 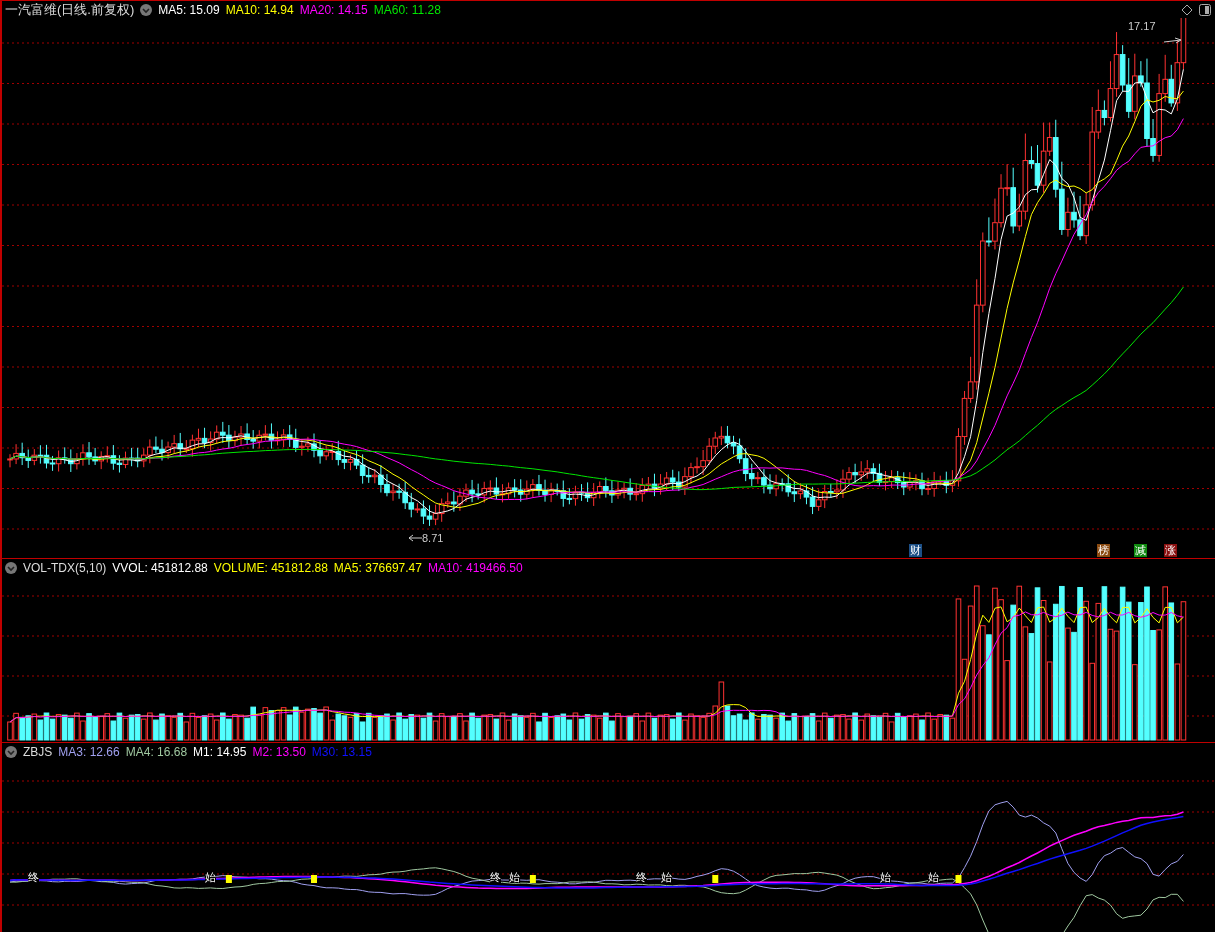 What do you see at coordinates (341, 751) in the screenshot?
I see `indicator-value: M30: 13.15` at bounding box center [341, 751].